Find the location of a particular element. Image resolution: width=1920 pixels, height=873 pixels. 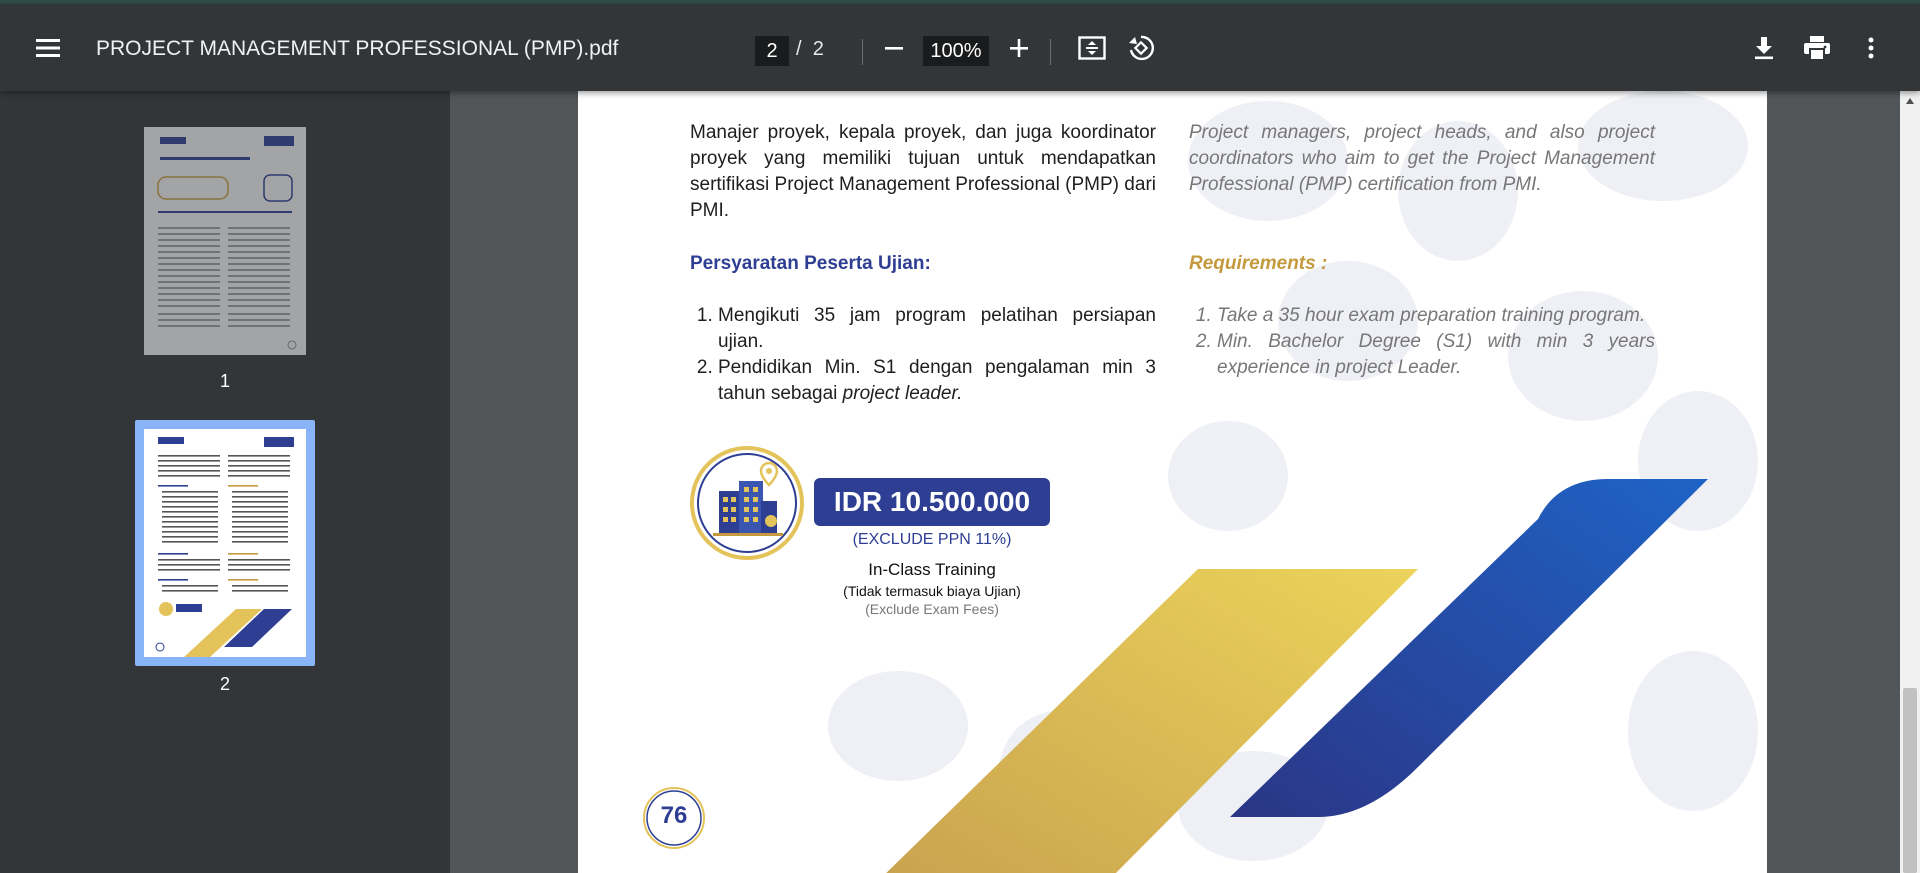

more-options-button is located at coordinates (1871, 48).